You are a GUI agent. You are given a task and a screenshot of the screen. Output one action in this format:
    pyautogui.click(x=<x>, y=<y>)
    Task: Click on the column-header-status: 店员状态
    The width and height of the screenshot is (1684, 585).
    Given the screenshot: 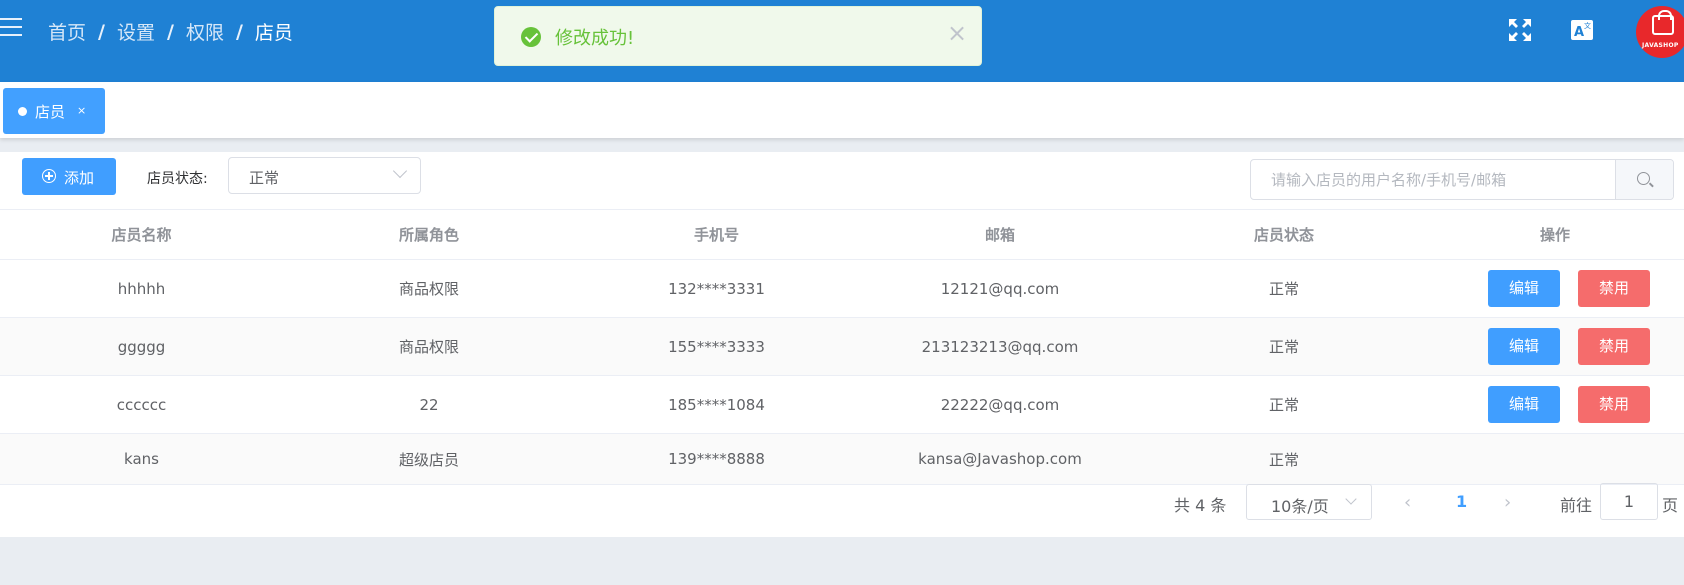 What is the action you would take?
    pyautogui.click(x=1283, y=235)
    